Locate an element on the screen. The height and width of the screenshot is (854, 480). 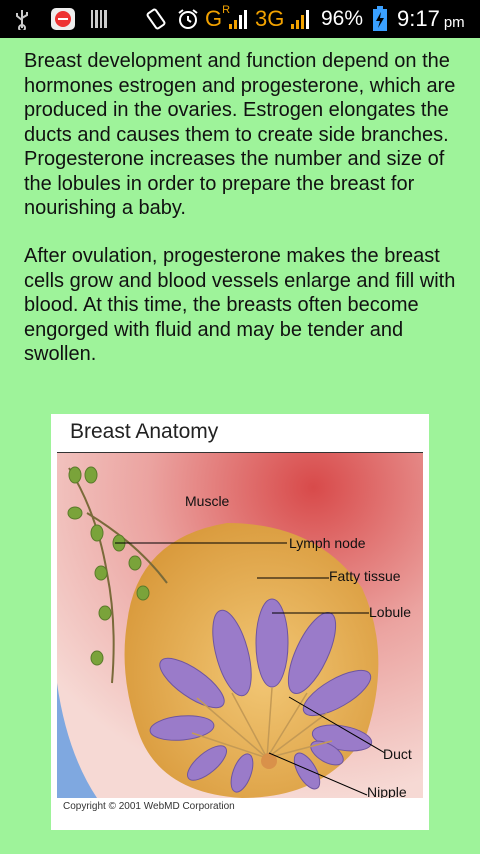
status-bar: G R 3G 96% 9:17 pm is located at coordinates (240, 19).